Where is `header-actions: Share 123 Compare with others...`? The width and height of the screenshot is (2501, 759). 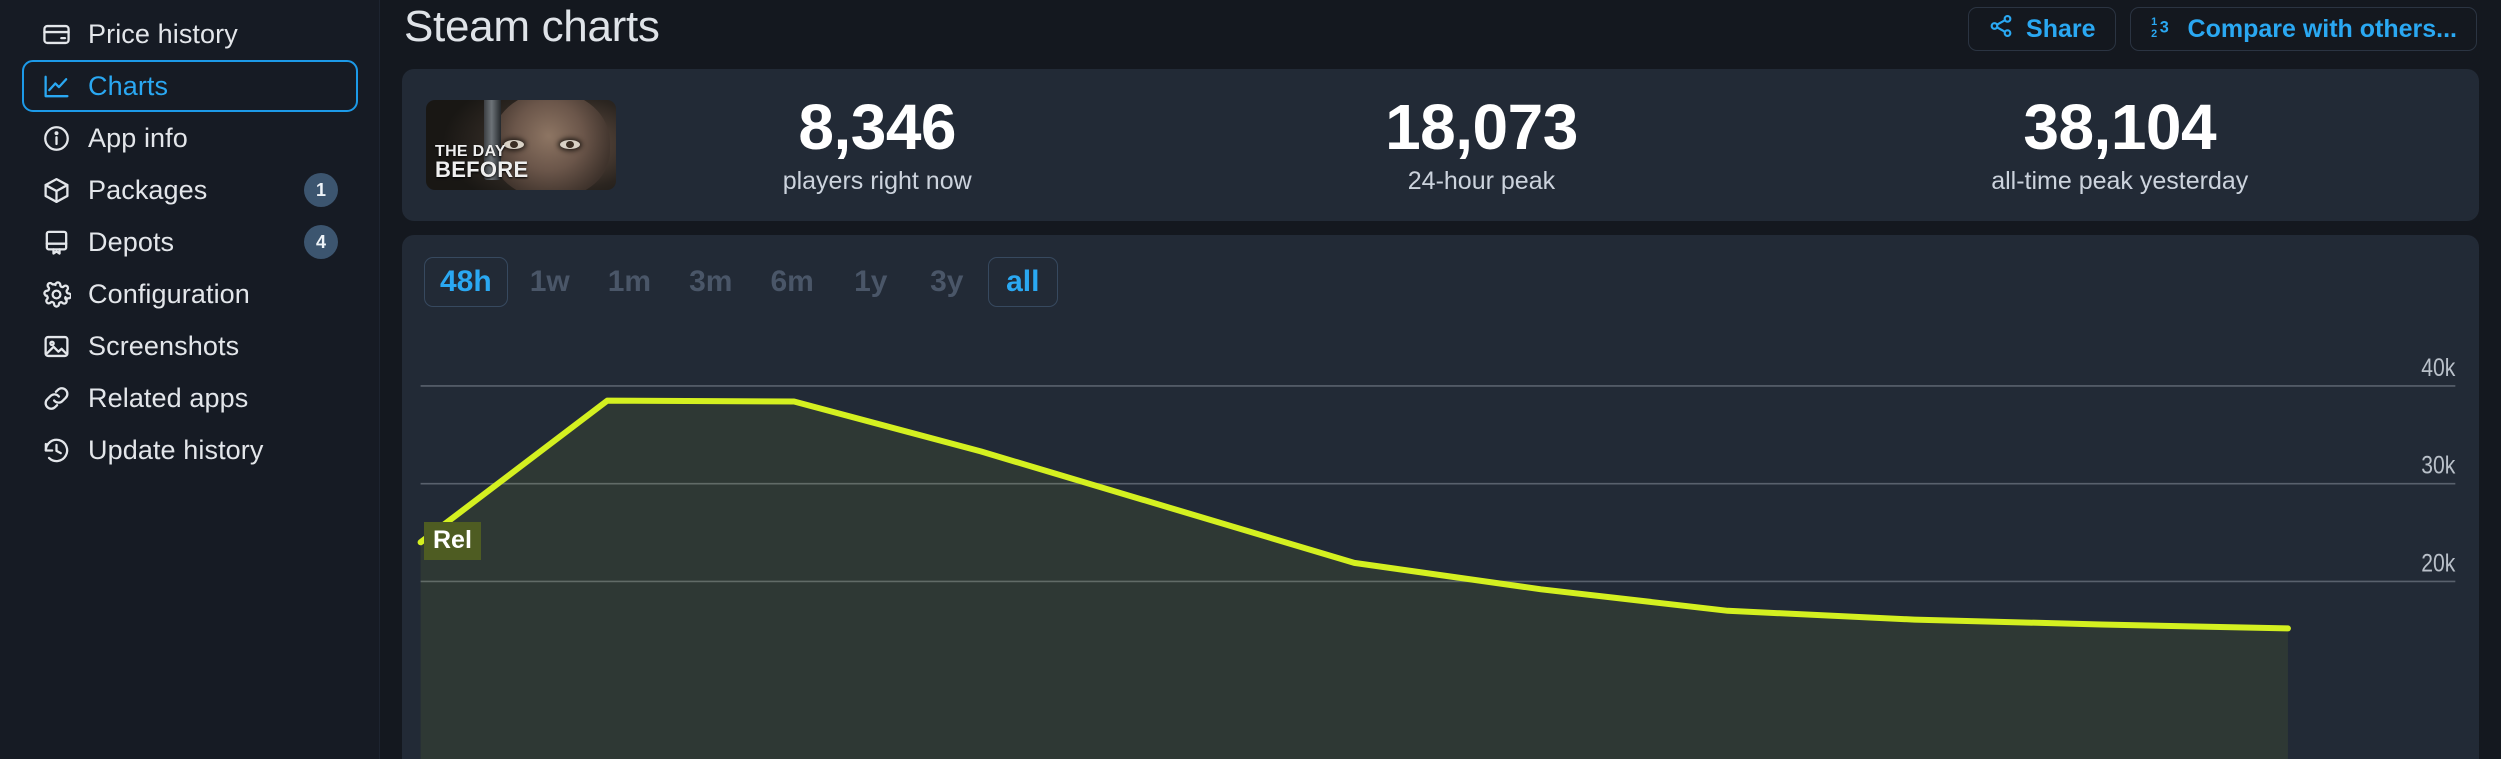
header-actions: Share 123 Compare with others... is located at coordinates (2222, 29).